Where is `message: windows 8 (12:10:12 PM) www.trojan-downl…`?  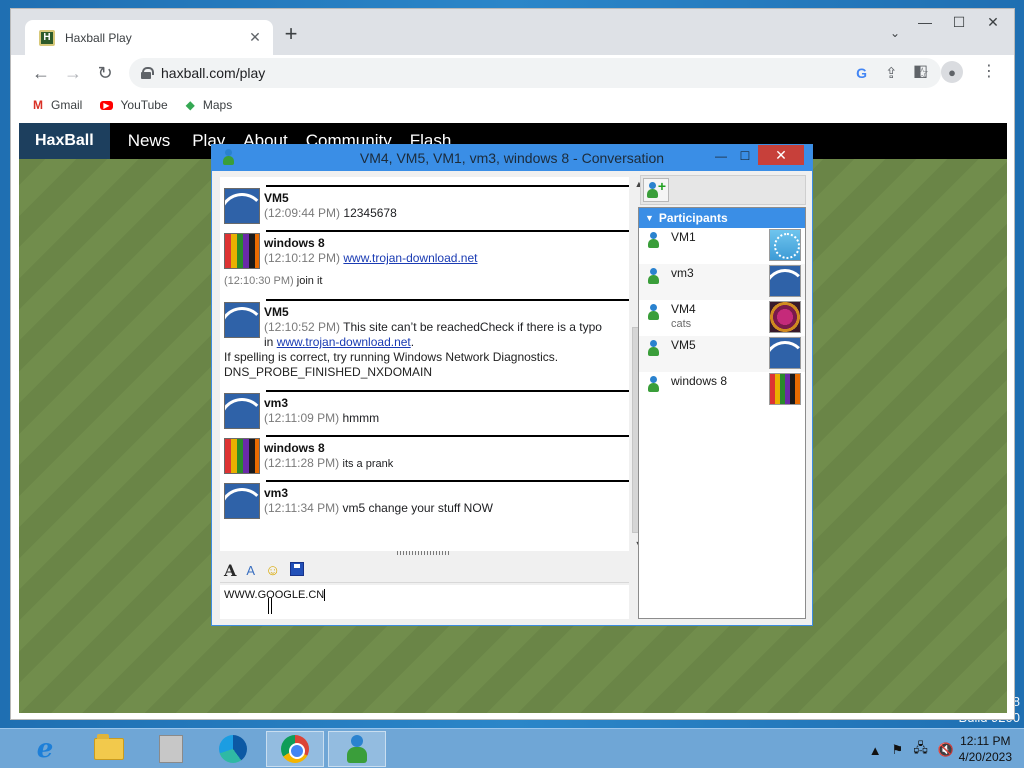
message: windows 8 (12:10:12 PM) www.trojan-downl… is located at coordinates (424, 262).